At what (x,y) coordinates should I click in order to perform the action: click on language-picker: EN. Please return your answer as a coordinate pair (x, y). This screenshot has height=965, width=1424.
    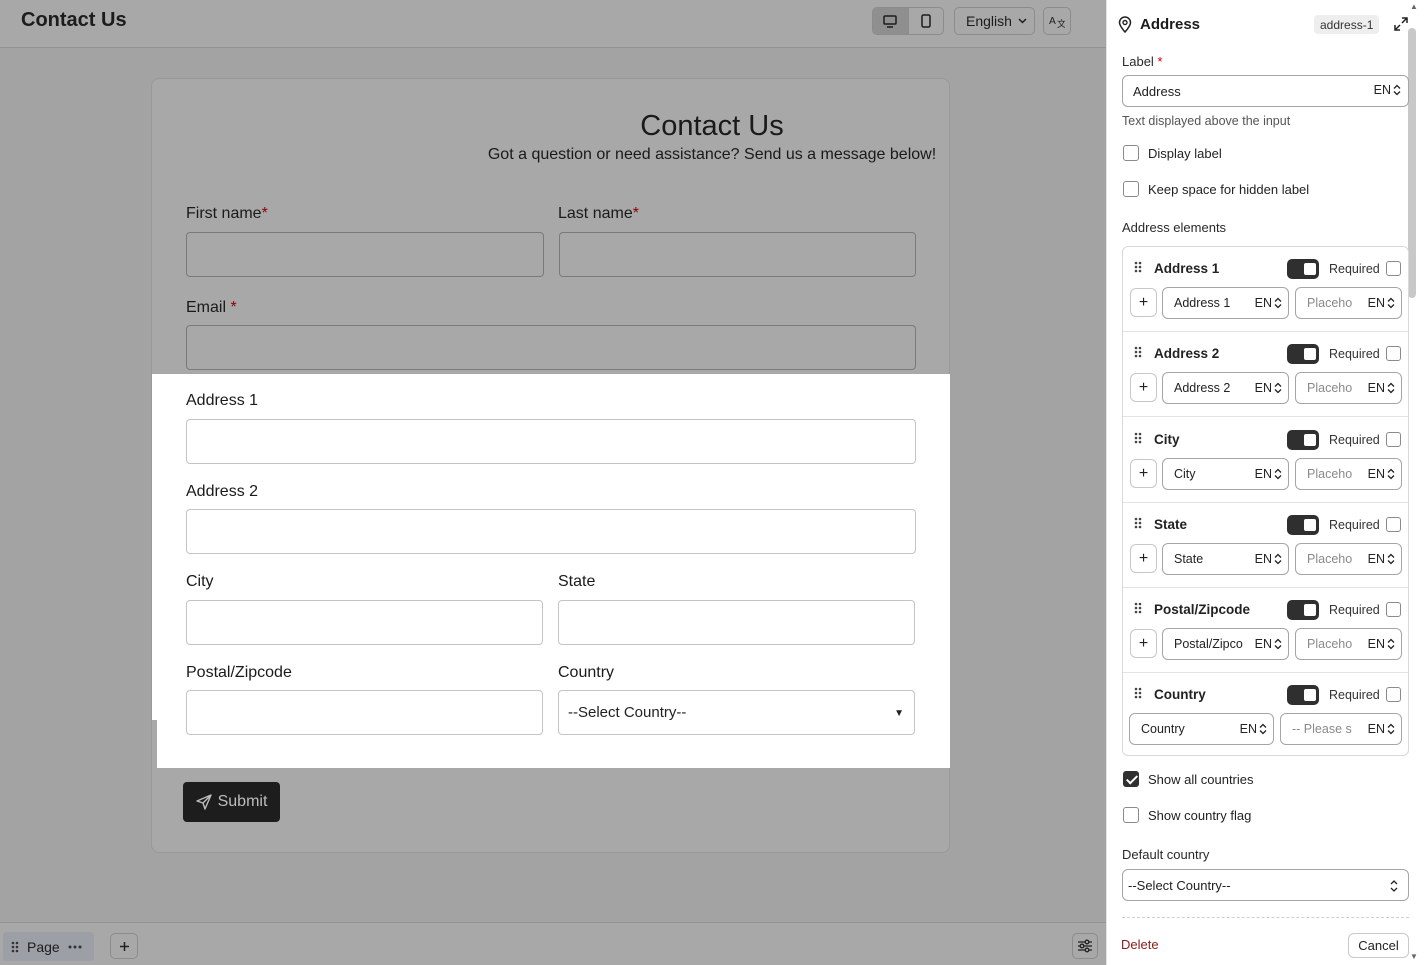
    Looking at the image, I should click on (1387, 90).